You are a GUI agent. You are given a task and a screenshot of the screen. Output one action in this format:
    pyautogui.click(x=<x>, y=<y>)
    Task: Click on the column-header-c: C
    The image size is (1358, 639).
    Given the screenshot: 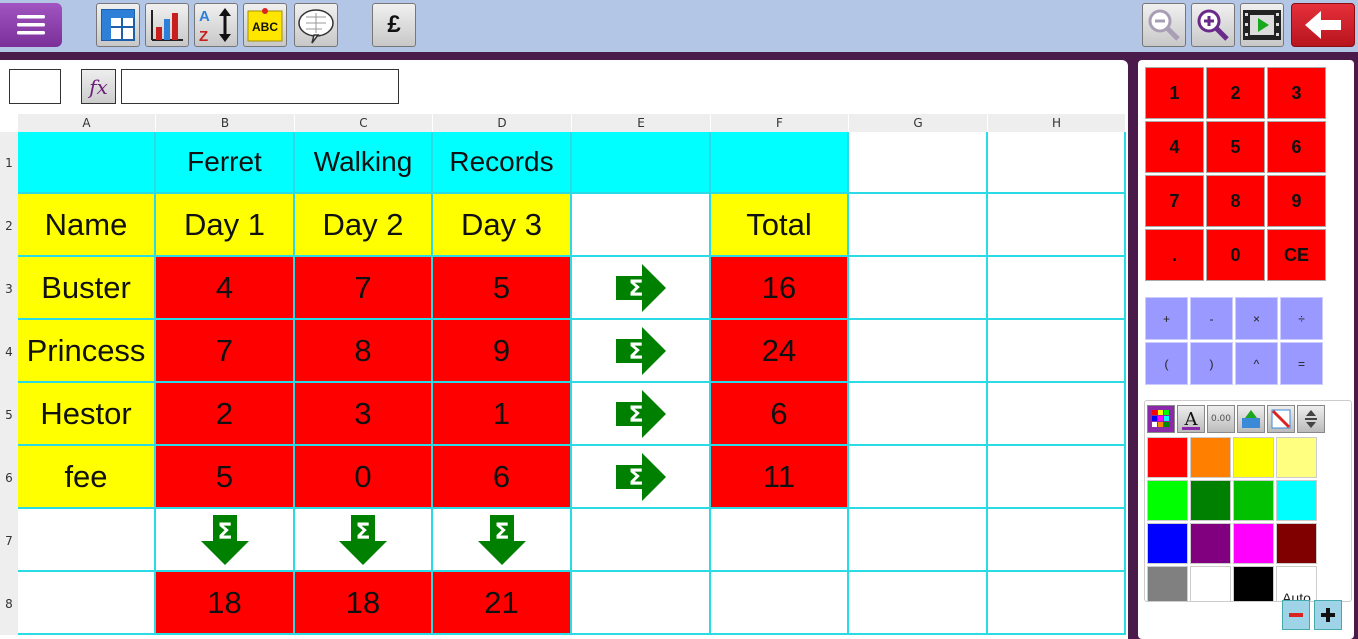 What is the action you would take?
    pyautogui.click(x=364, y=123)
    